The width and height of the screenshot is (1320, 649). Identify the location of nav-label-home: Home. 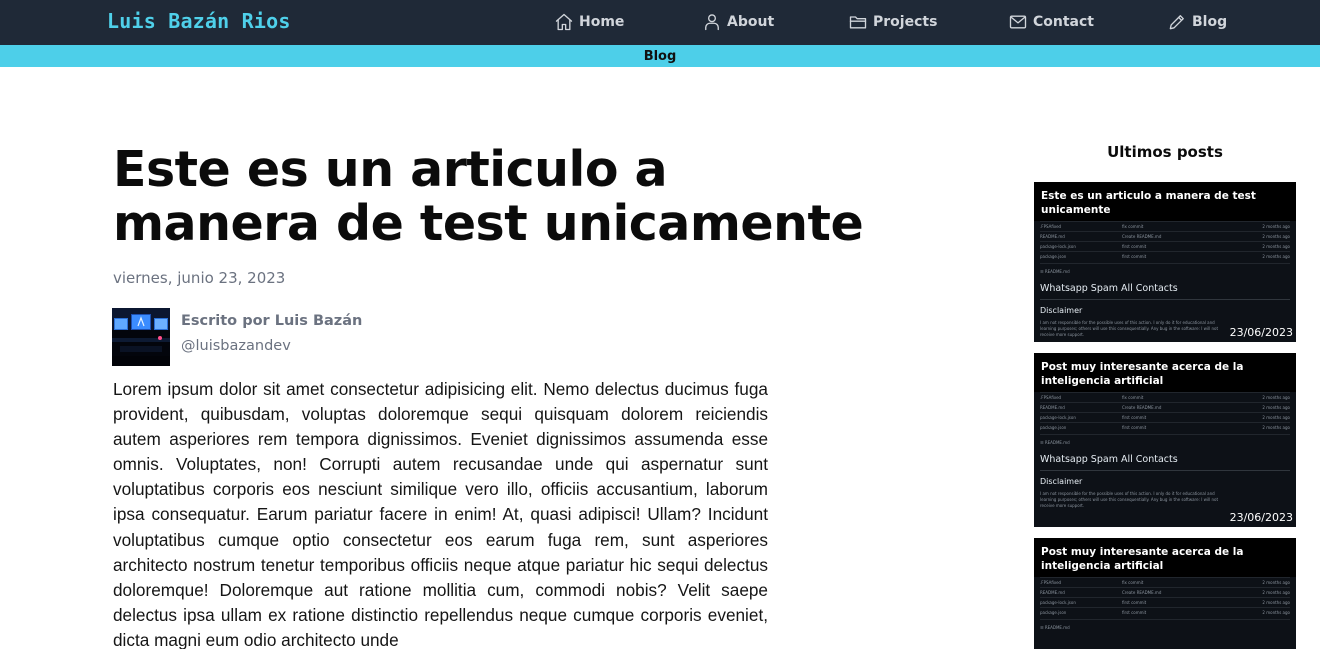
(602, 22).